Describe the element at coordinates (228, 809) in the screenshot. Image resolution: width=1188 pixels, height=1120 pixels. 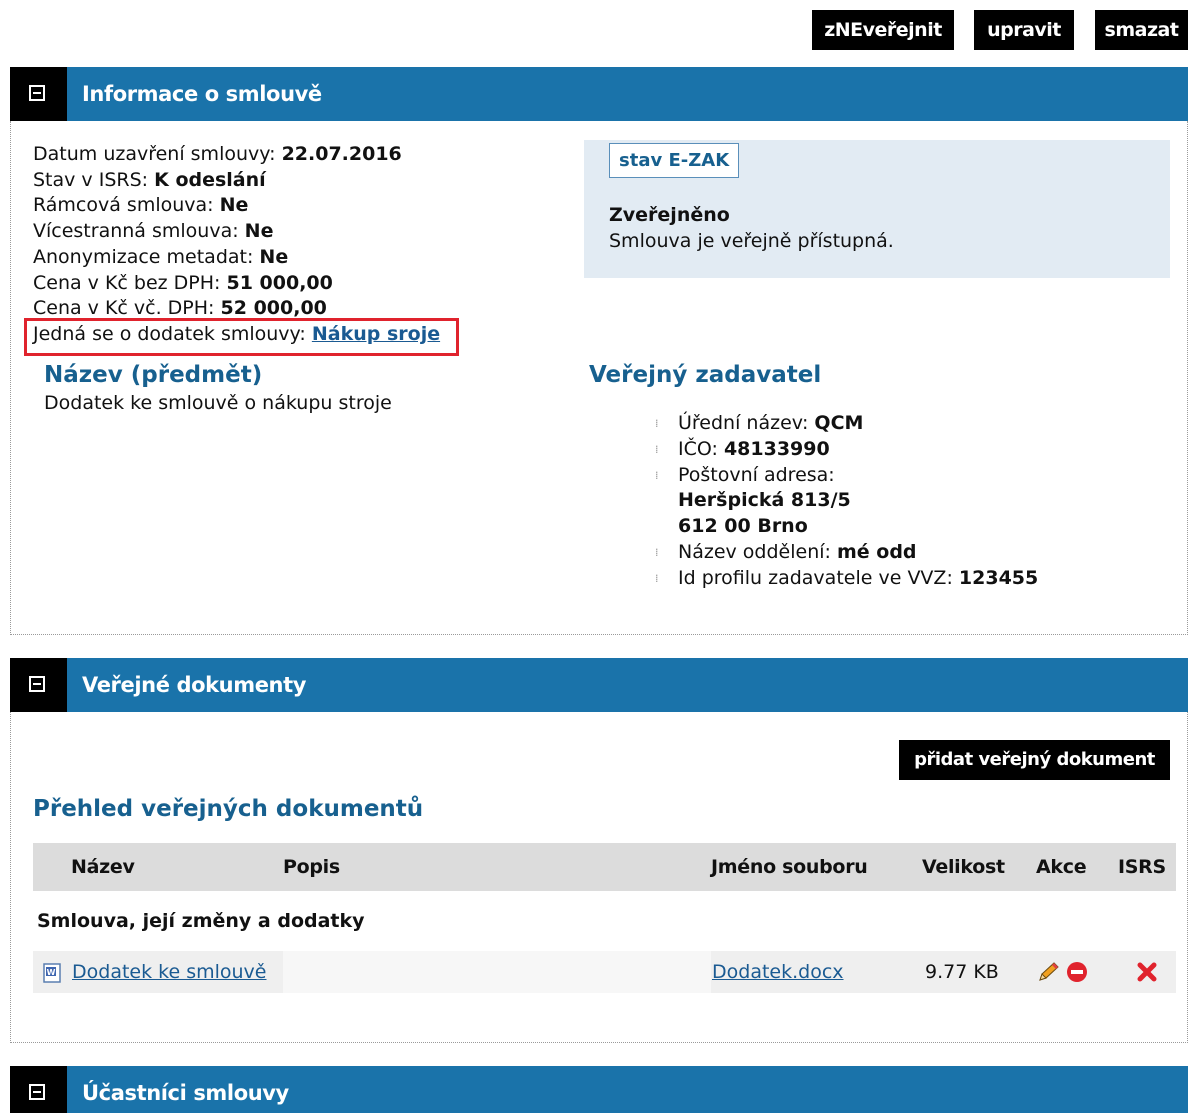
I see `documents-overview-heading: Přehled veřejných dokumentů` at that location.